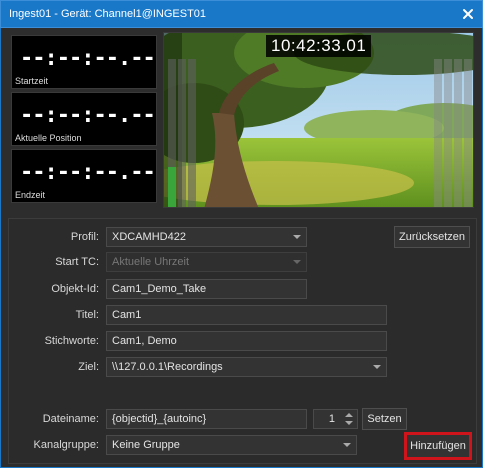  I want to click on target-select: \\127.0.0.1\Recordings, so click(246, 367).